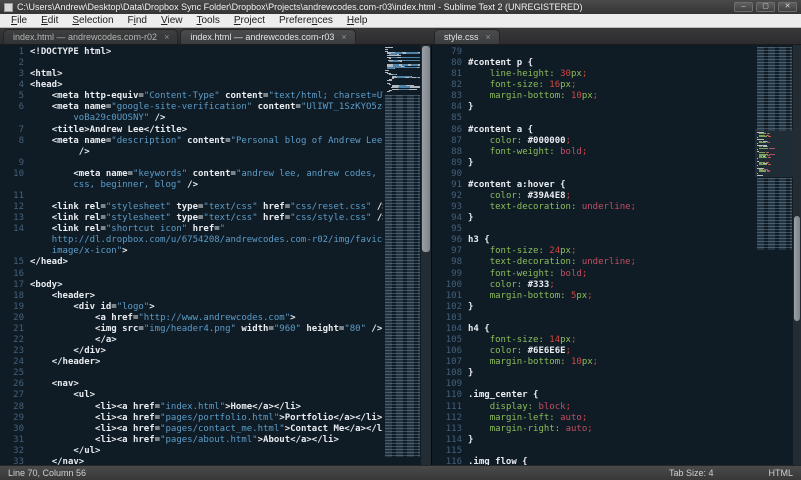 The width and height of the screenshot is (801, 480). What do you see at coordinates (18, 218) in the screenshot?
I see `line-number: 13` at bounding box center [18, 218].